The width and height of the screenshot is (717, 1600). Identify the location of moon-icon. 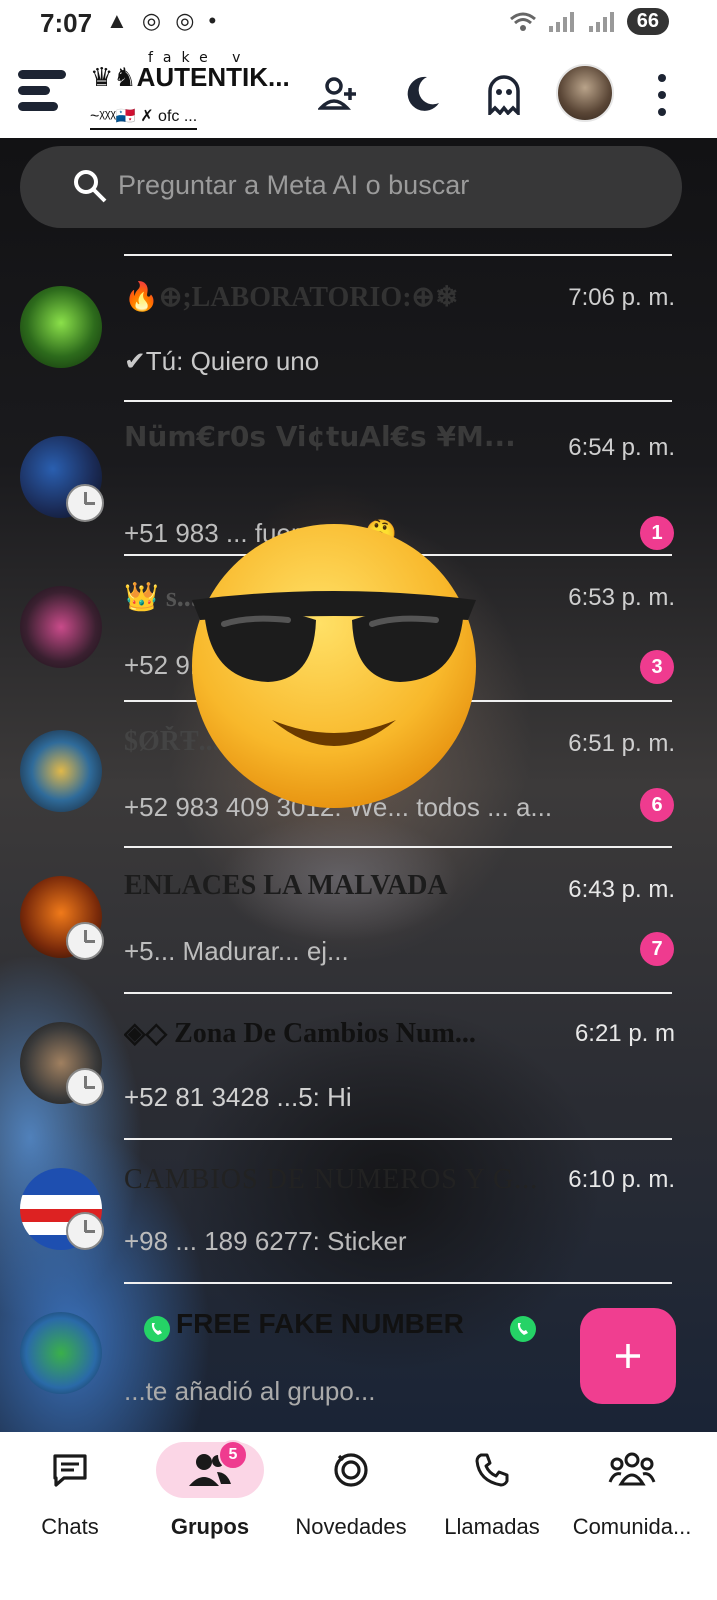
(422, 94).